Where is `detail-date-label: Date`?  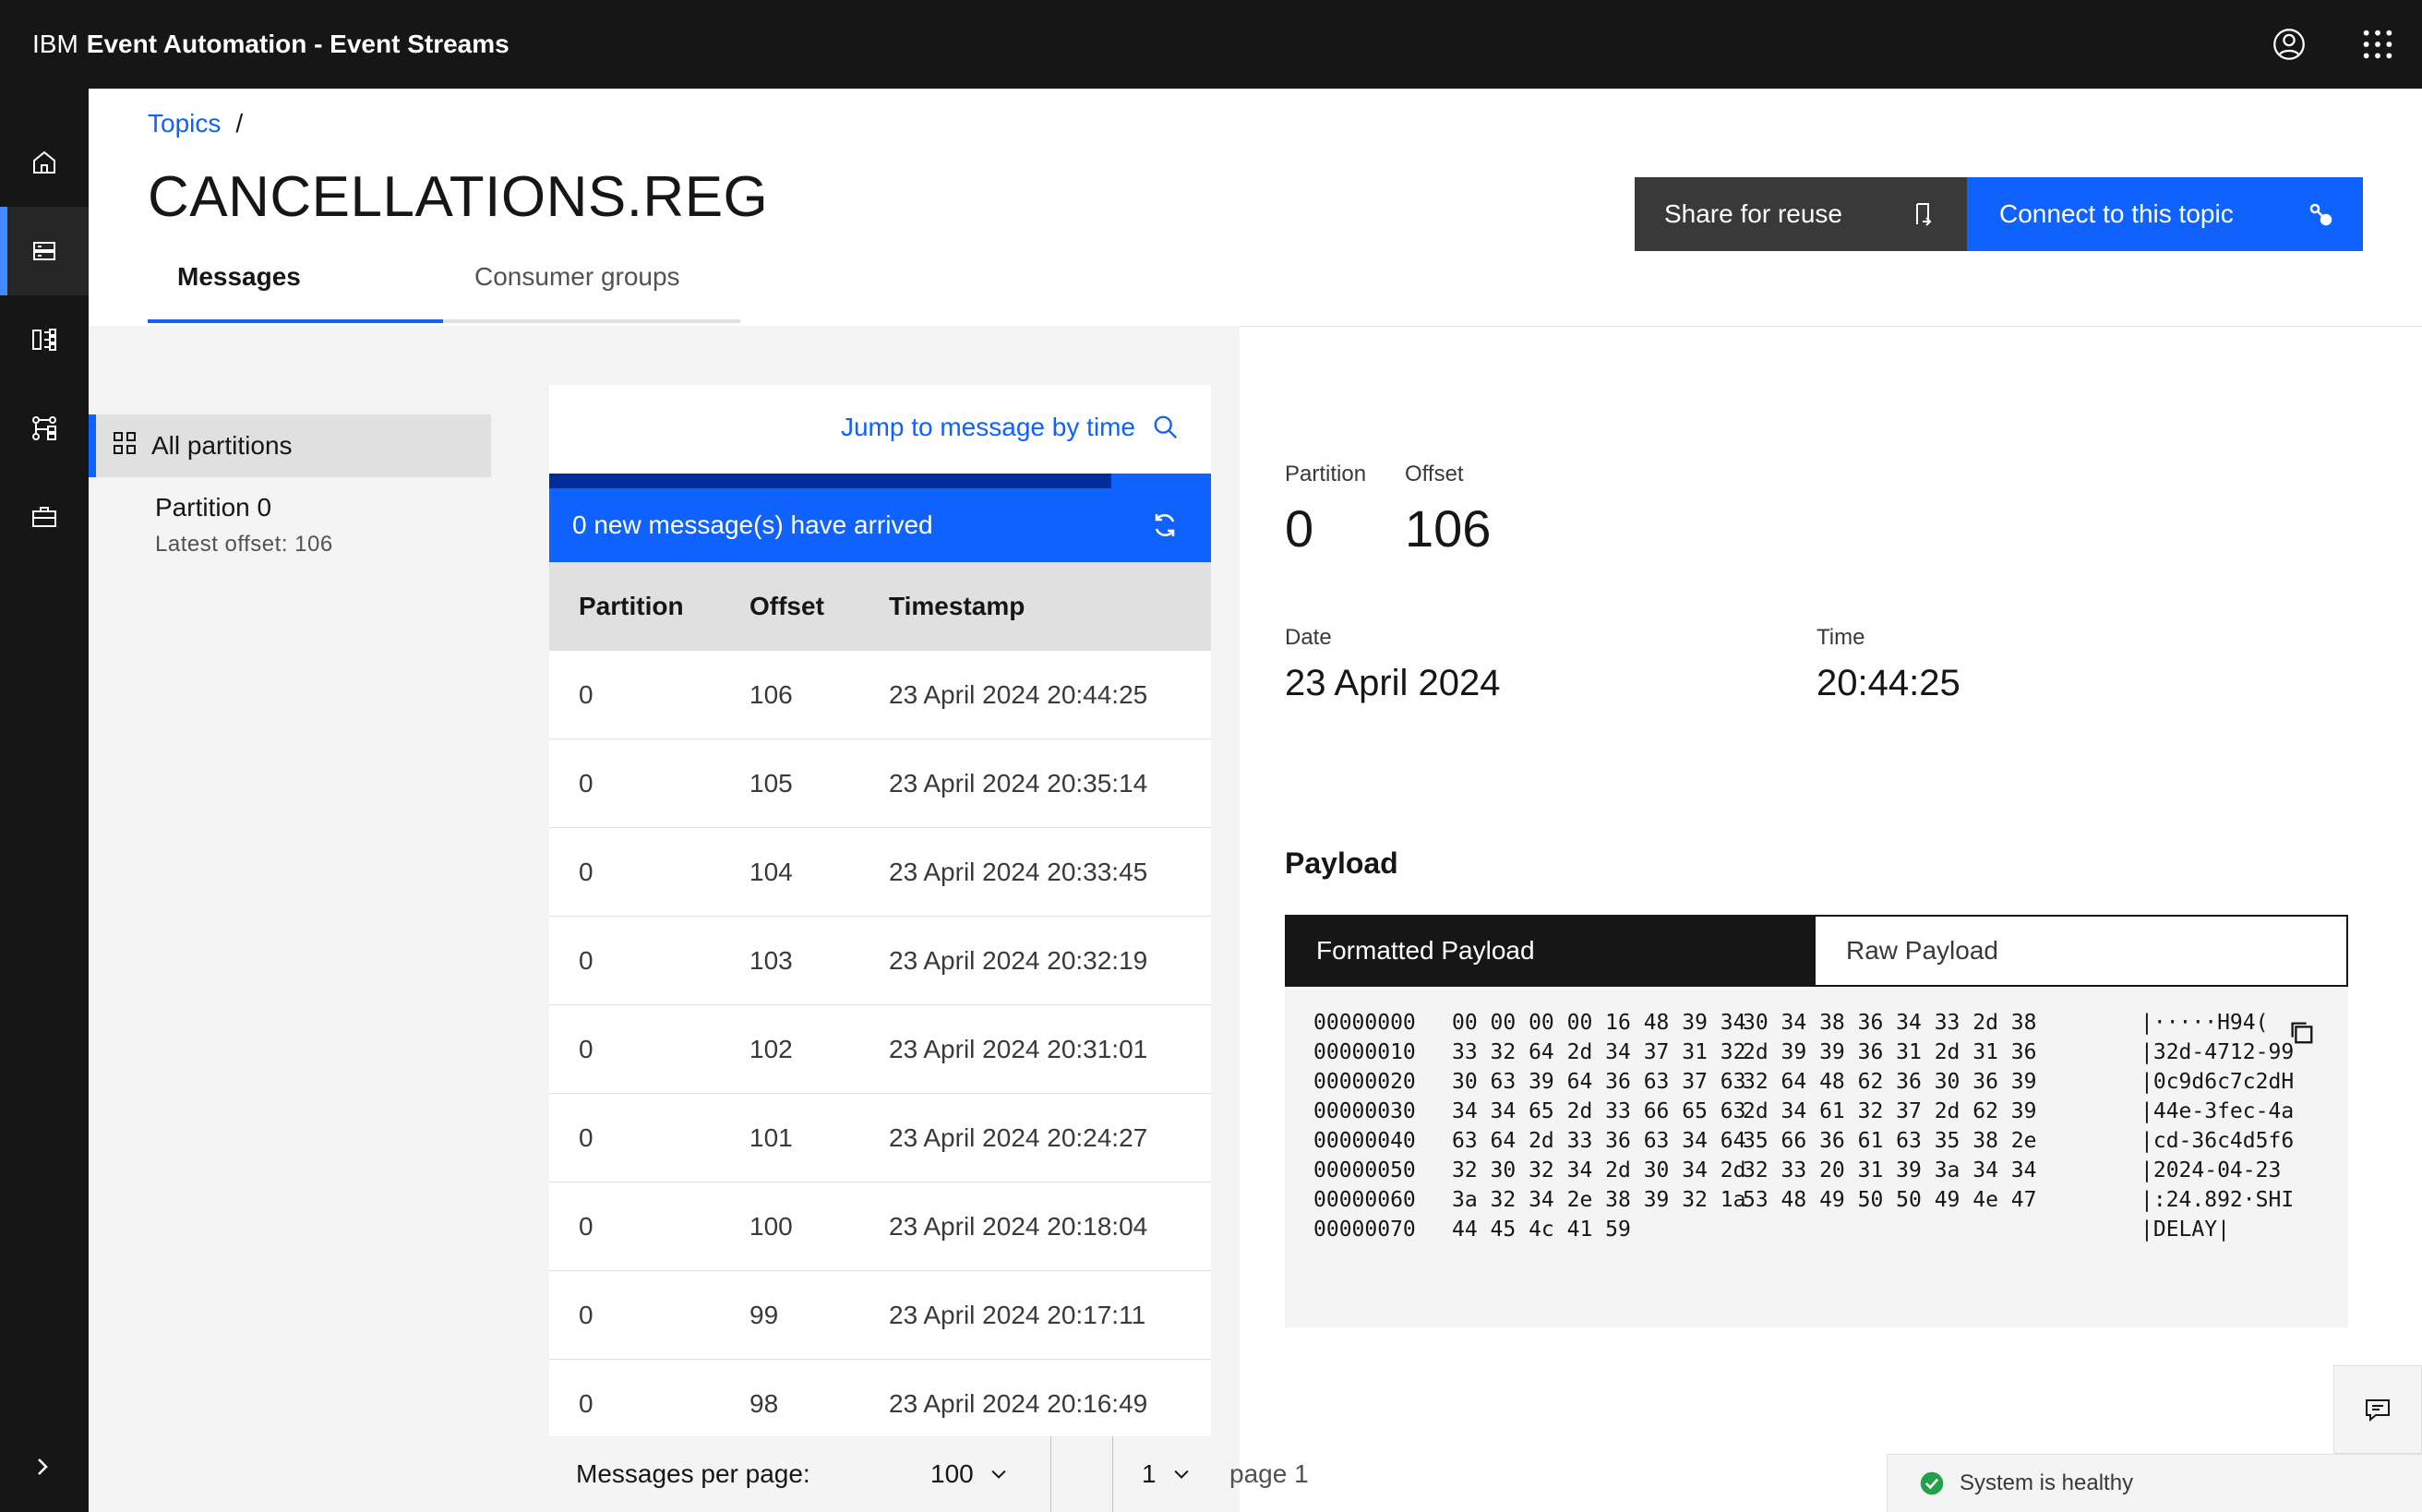
detail-date-label: Date is located at coordinates (1308, 637).